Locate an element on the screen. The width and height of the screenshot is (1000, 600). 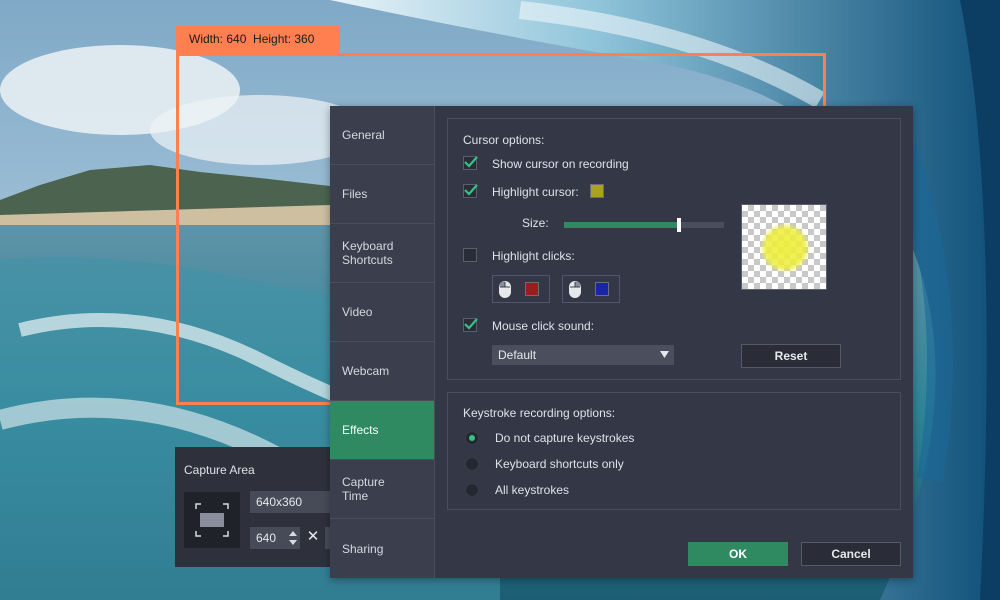
nav-item-video: Video is located at coordinates (382, 312).